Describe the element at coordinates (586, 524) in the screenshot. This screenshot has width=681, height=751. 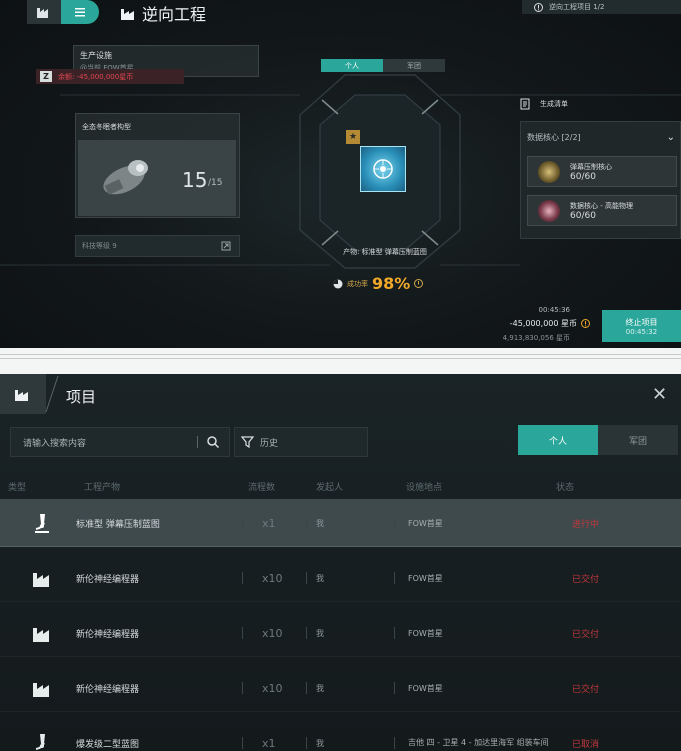
I see `row-status: 进行中` at that location.